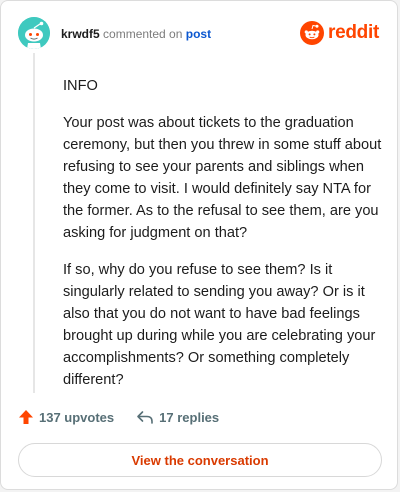  Describe the element at coordinates (77, 417) in the screenshot. I see `upvote-count: 137 upvotes` at that location.